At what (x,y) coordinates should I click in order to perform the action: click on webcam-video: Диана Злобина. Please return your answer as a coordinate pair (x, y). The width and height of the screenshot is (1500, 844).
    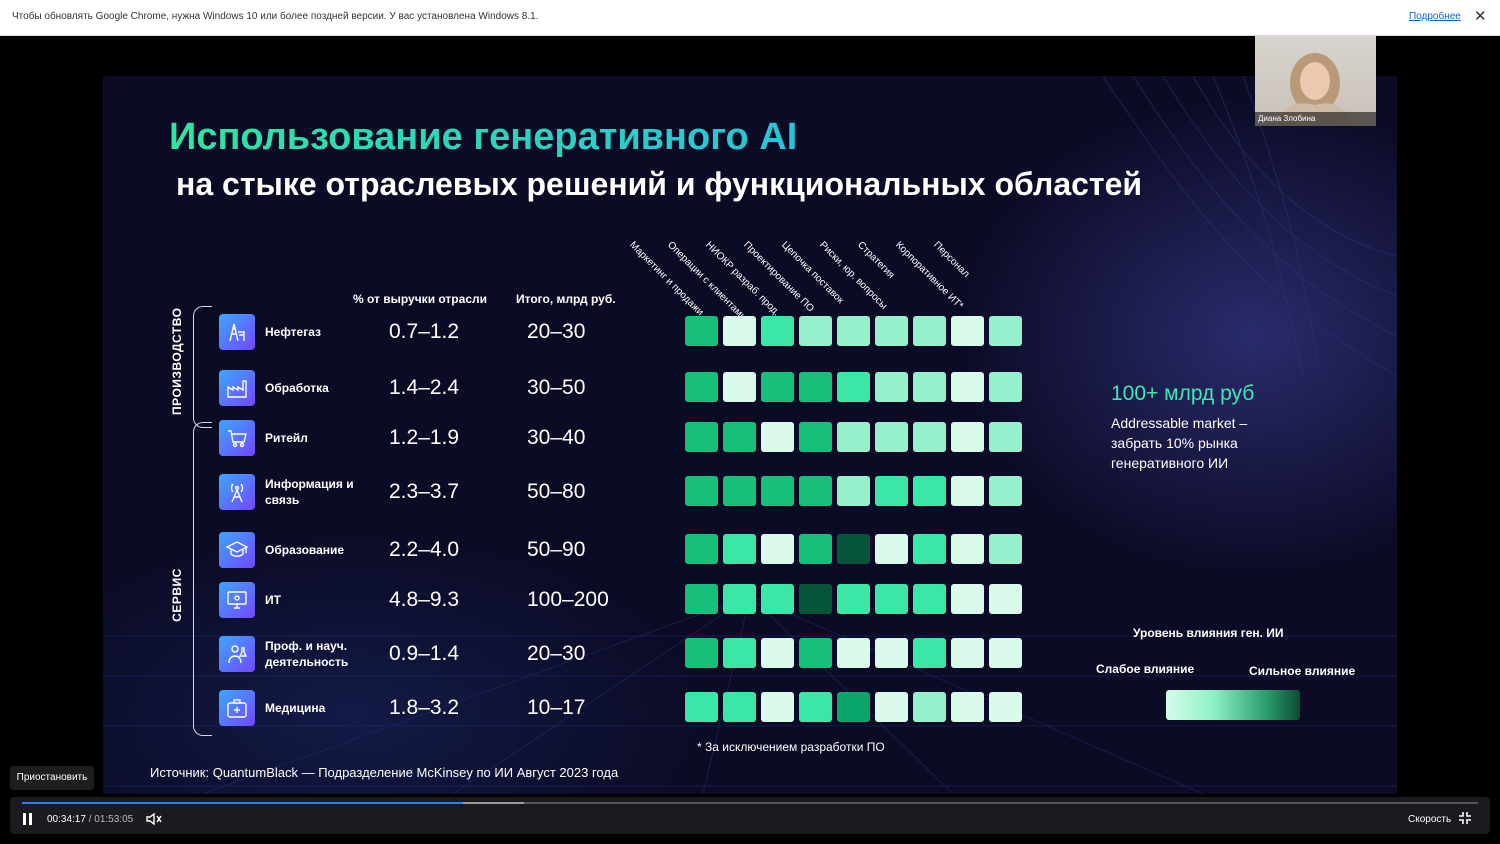
    Looking at the image, I should click on (1315, 80).